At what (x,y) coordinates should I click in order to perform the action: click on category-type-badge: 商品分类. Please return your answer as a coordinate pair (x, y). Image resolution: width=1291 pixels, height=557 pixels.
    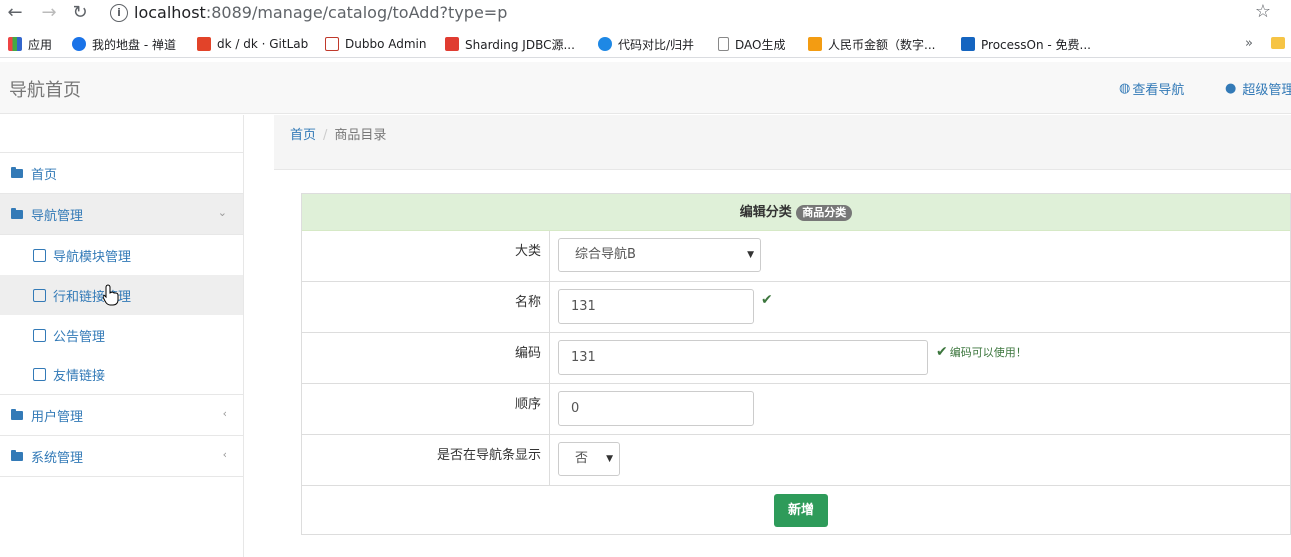
    Looking at the image, I should click on (824, 212).